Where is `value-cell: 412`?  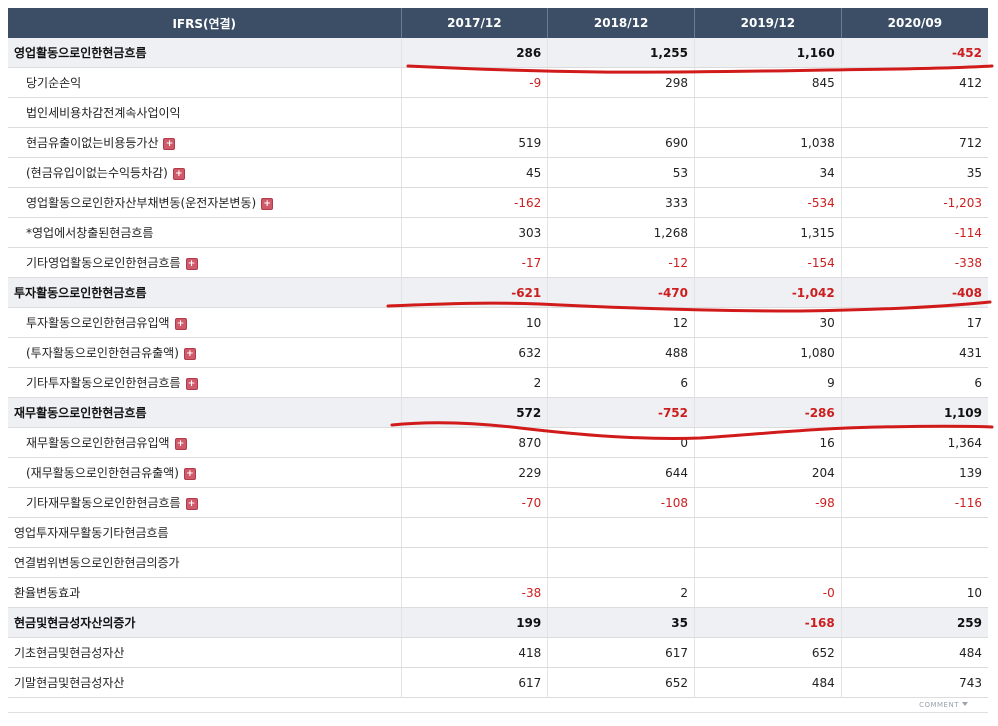 value-cell: 412 is located at coordinates (914, 82).